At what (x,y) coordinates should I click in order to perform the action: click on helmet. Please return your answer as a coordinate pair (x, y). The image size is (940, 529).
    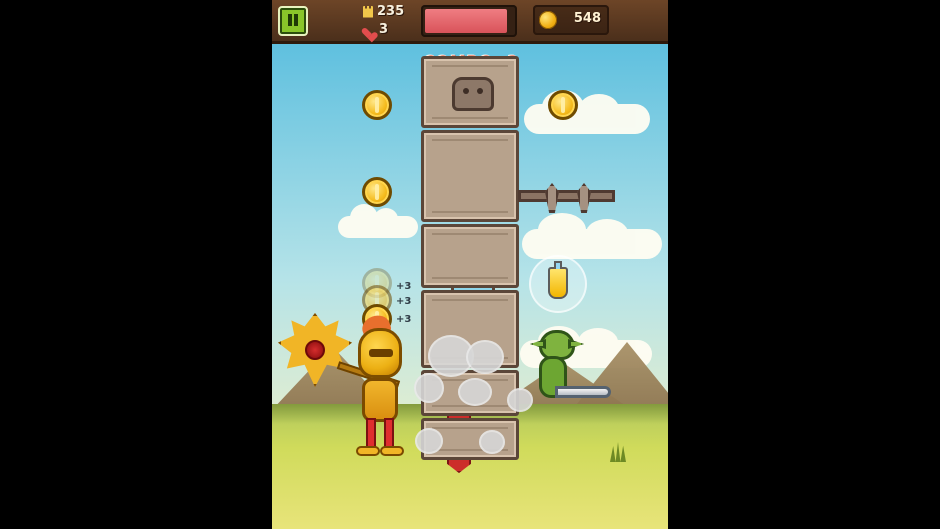
    Looking at the image, I should click on (380, 353).